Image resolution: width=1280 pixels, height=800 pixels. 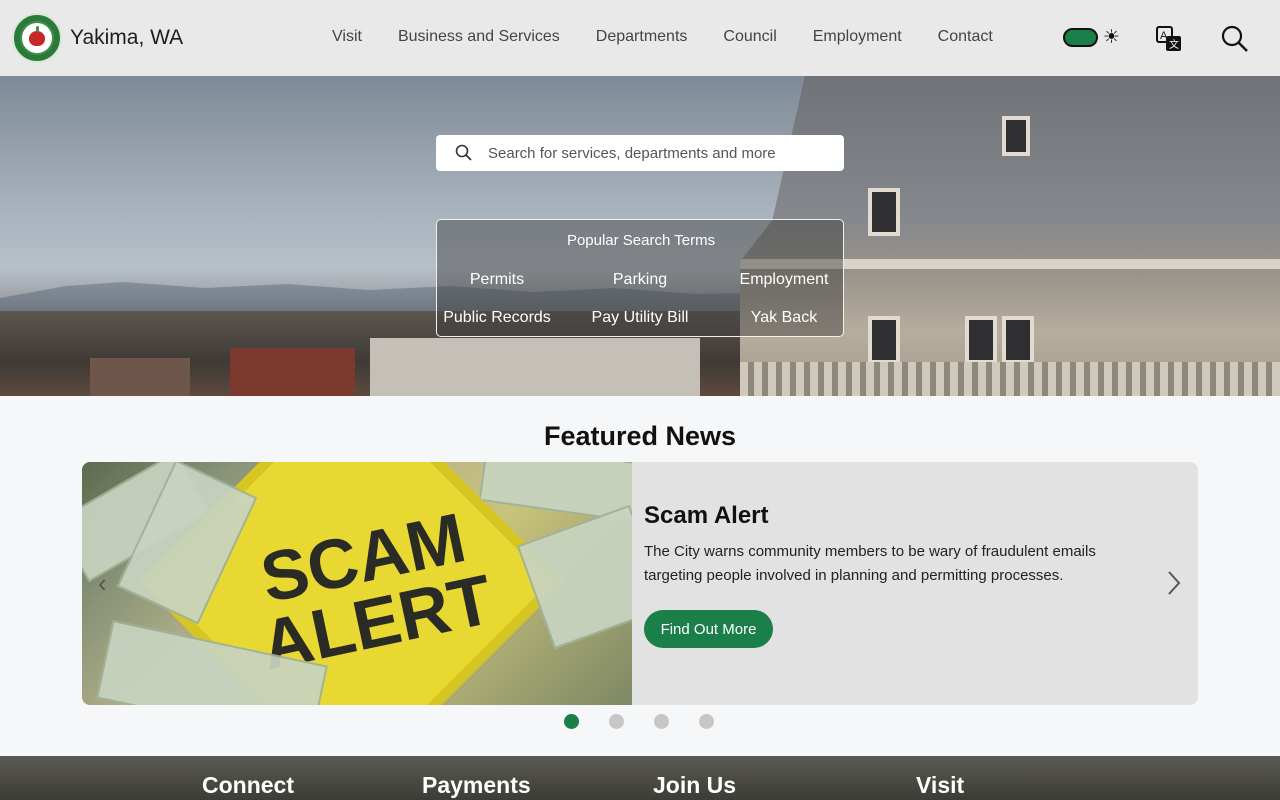 I want to click on footer-links-section: Connect Payments Join Us Visit, so click(x=640, y=778).